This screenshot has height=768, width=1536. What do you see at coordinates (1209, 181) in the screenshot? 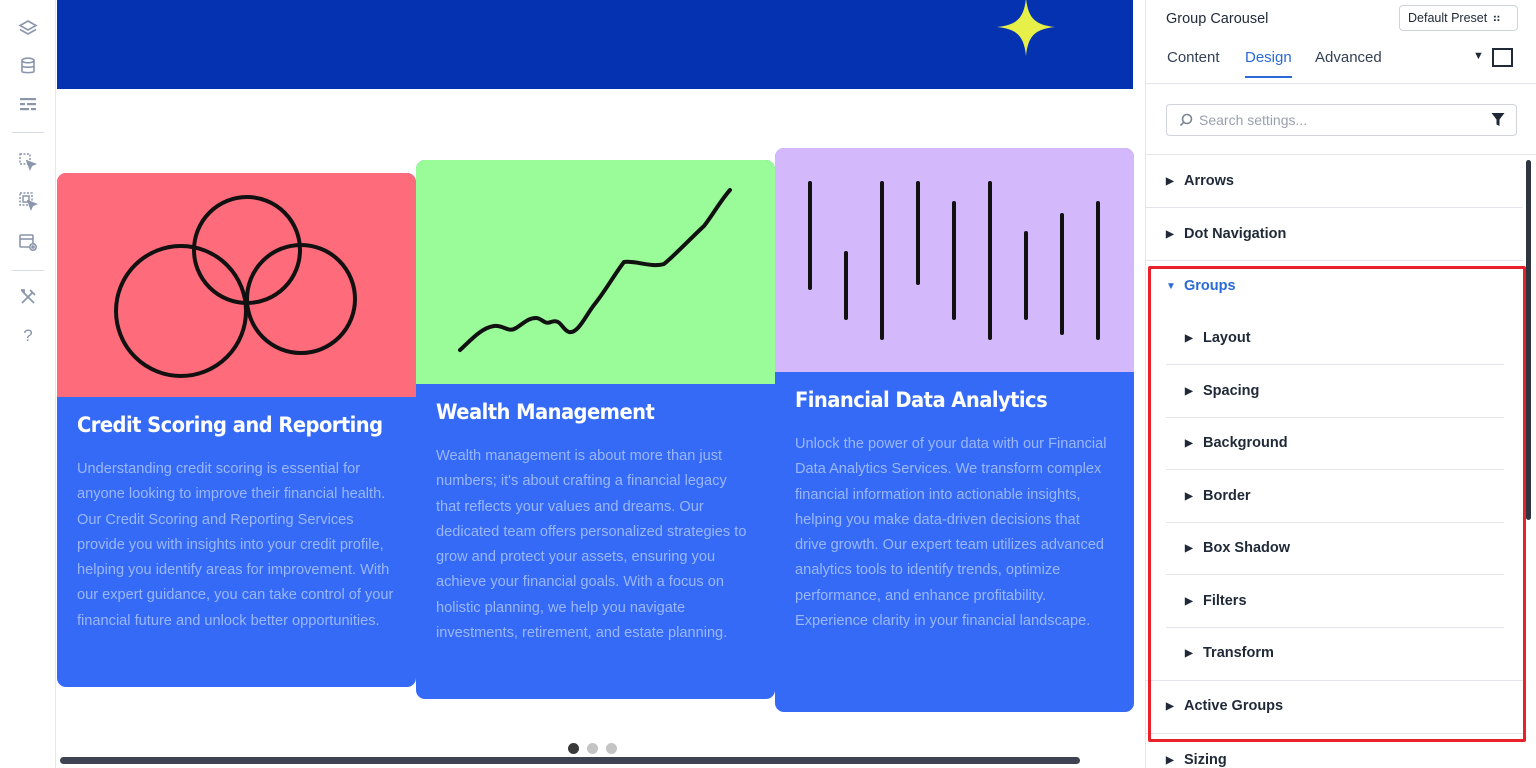
I see `section-label: Arrows` at bounding box center [1209, 181].